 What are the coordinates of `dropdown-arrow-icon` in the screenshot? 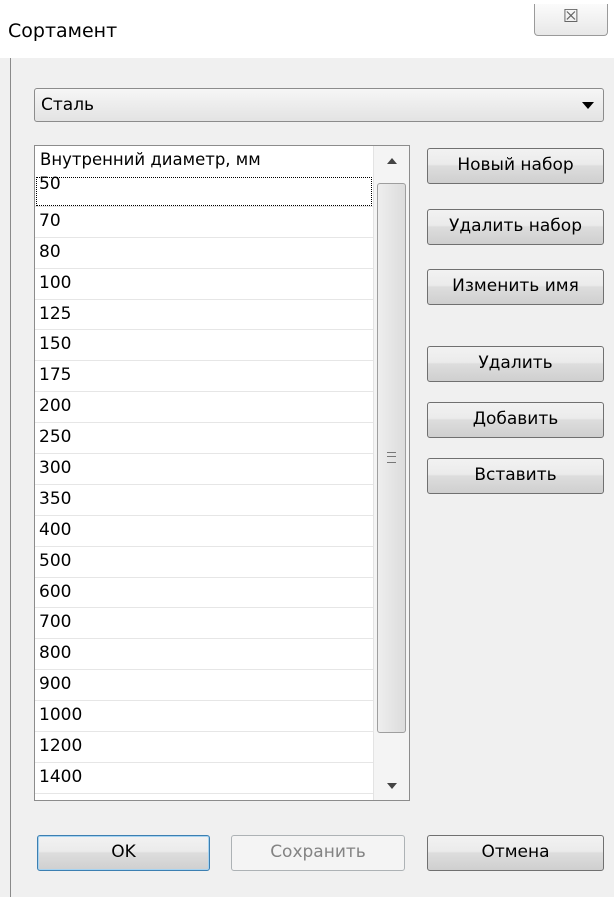 It's located at (588, 105).